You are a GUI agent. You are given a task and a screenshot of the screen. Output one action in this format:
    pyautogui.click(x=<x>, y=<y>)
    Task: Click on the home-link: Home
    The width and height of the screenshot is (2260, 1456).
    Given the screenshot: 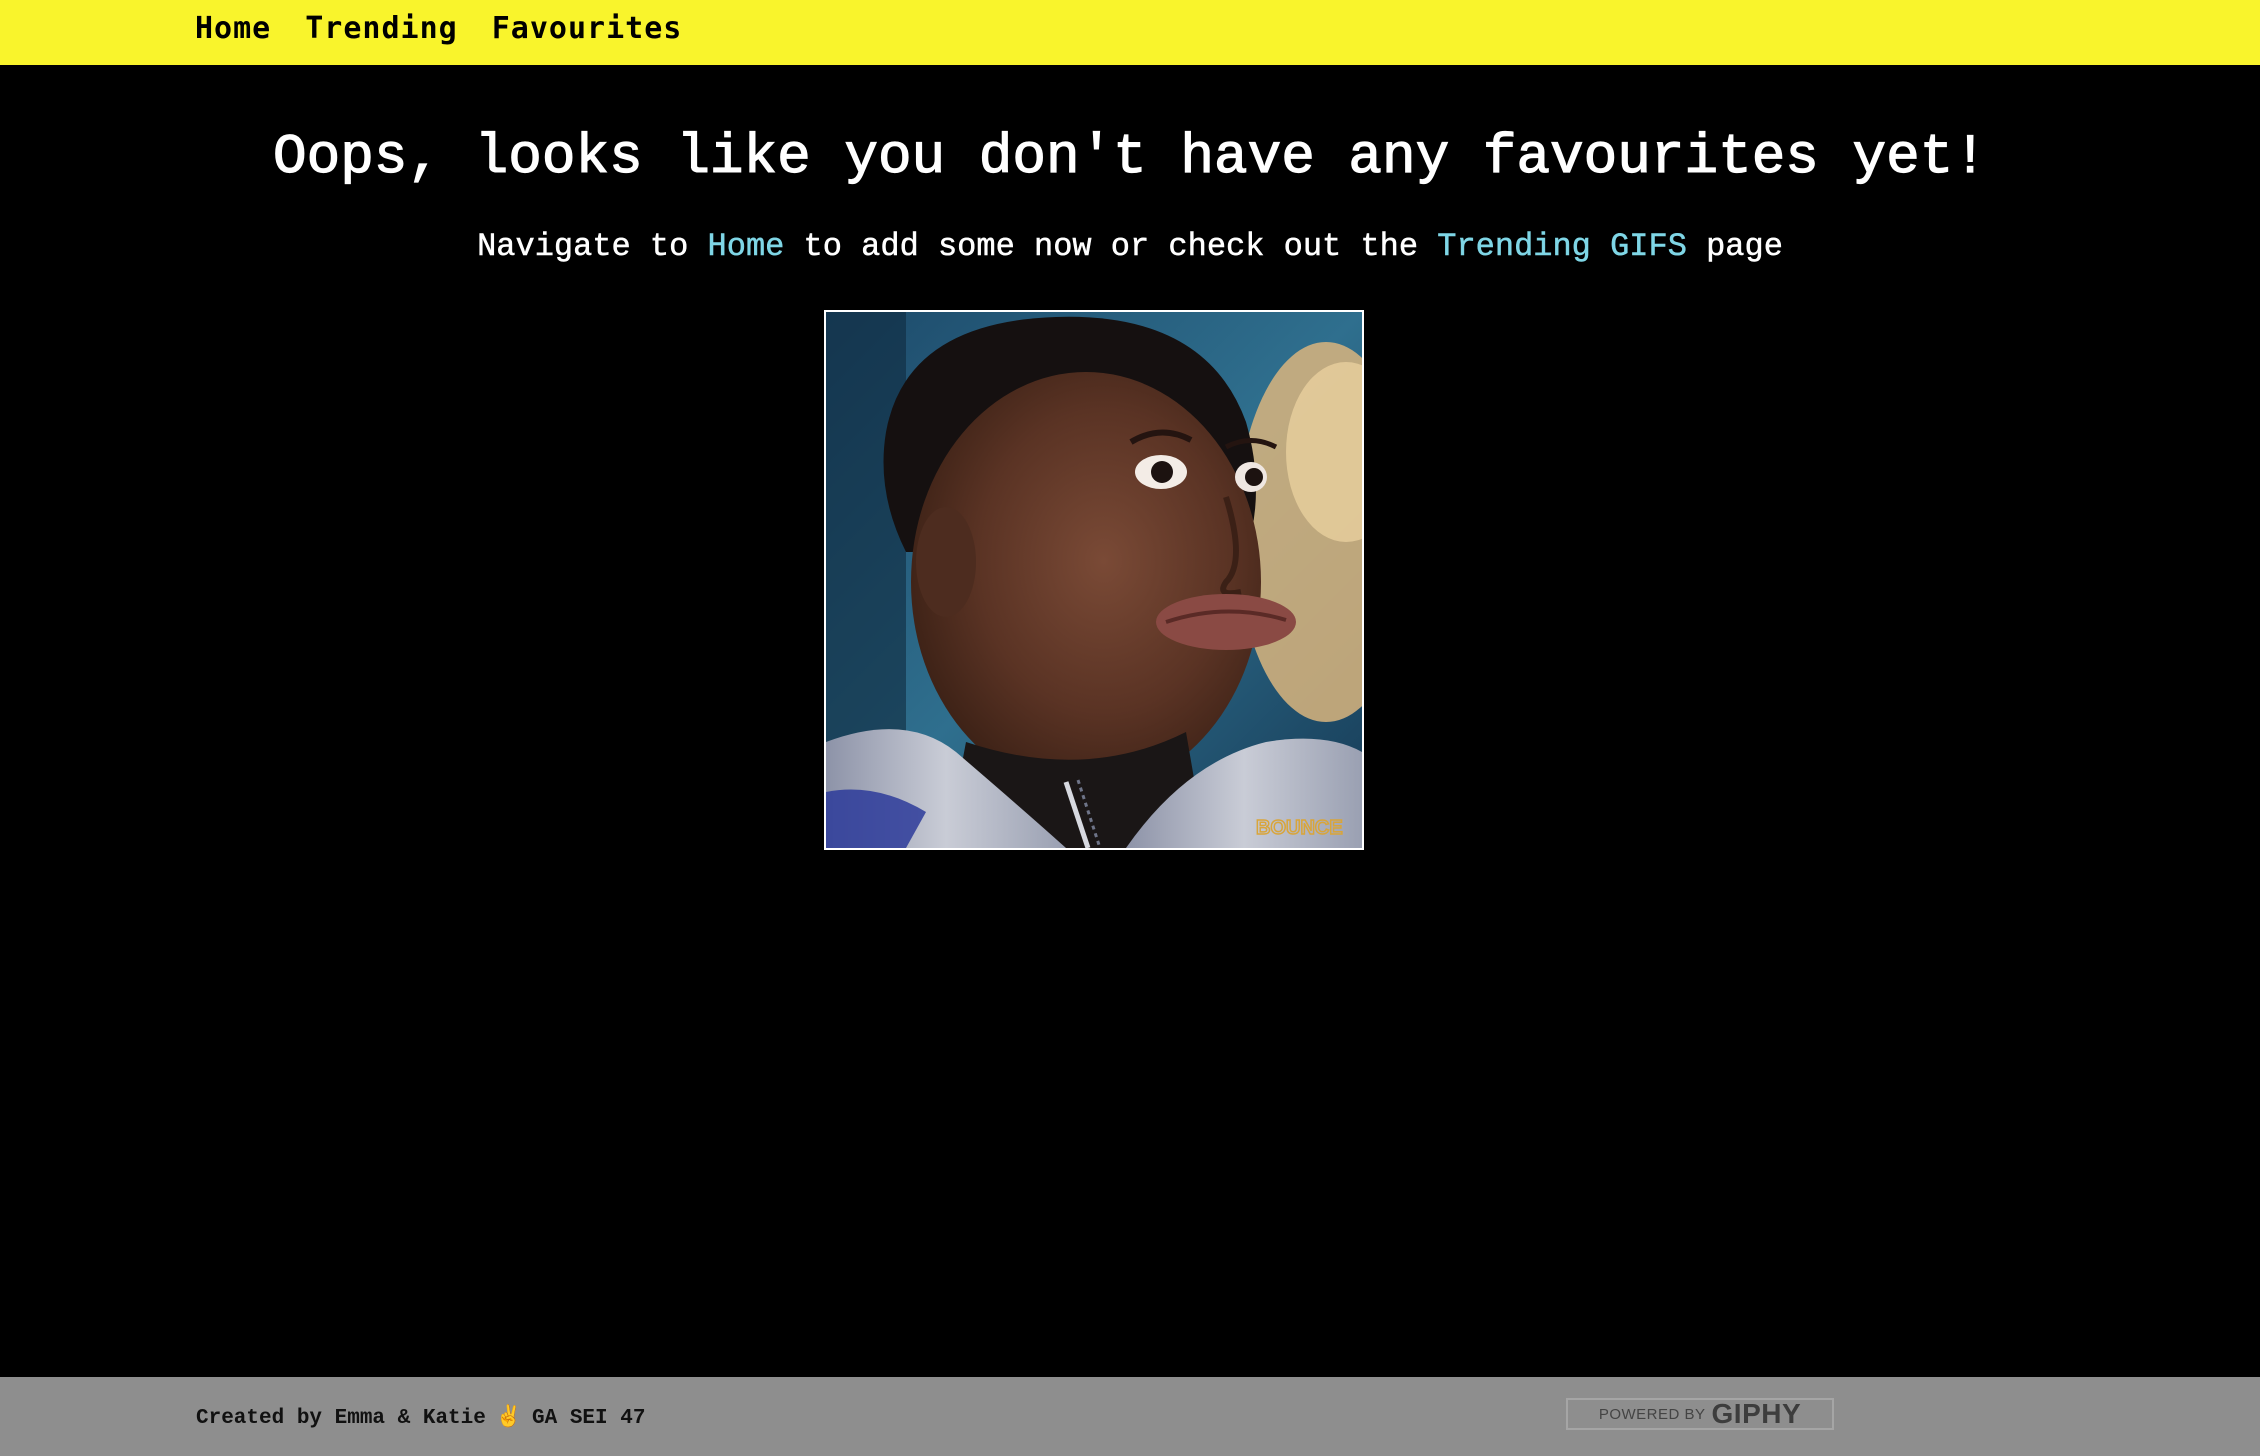 What is the action you would take?
    pyautogui.click(x=745, y=247)
    